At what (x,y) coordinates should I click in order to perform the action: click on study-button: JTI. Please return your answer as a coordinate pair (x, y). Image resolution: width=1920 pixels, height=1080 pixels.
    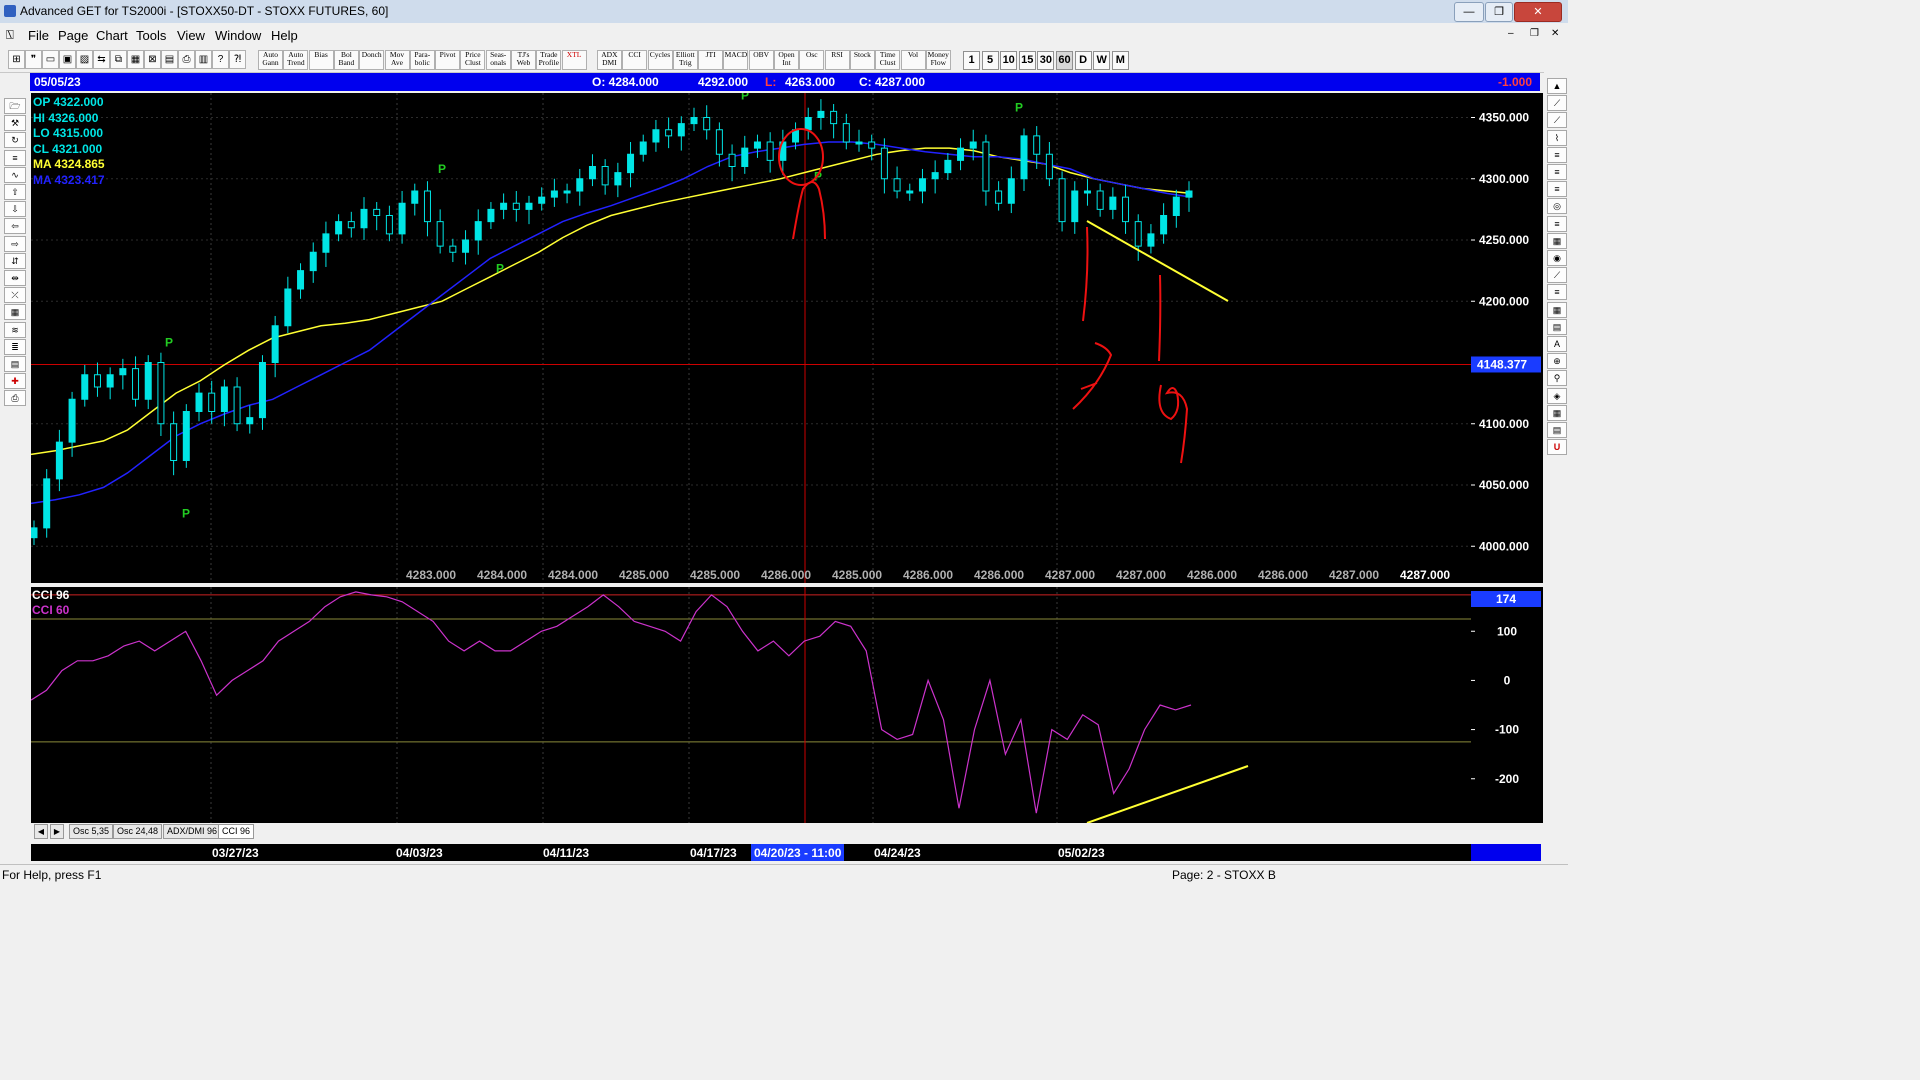
    Looking at the image, I should click on (711, 60).